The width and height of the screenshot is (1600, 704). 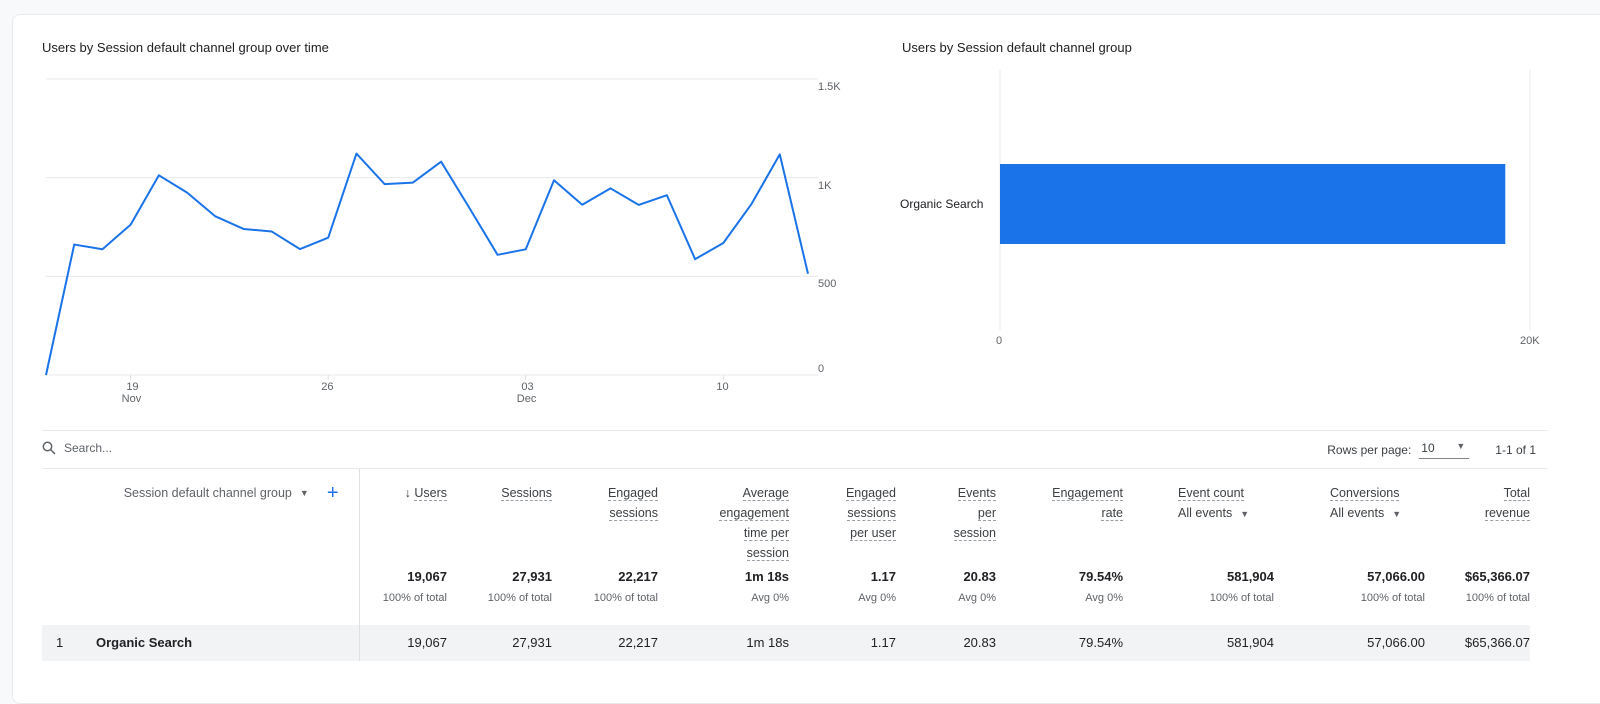 I want to click on divider, so click(x=795, y=430).